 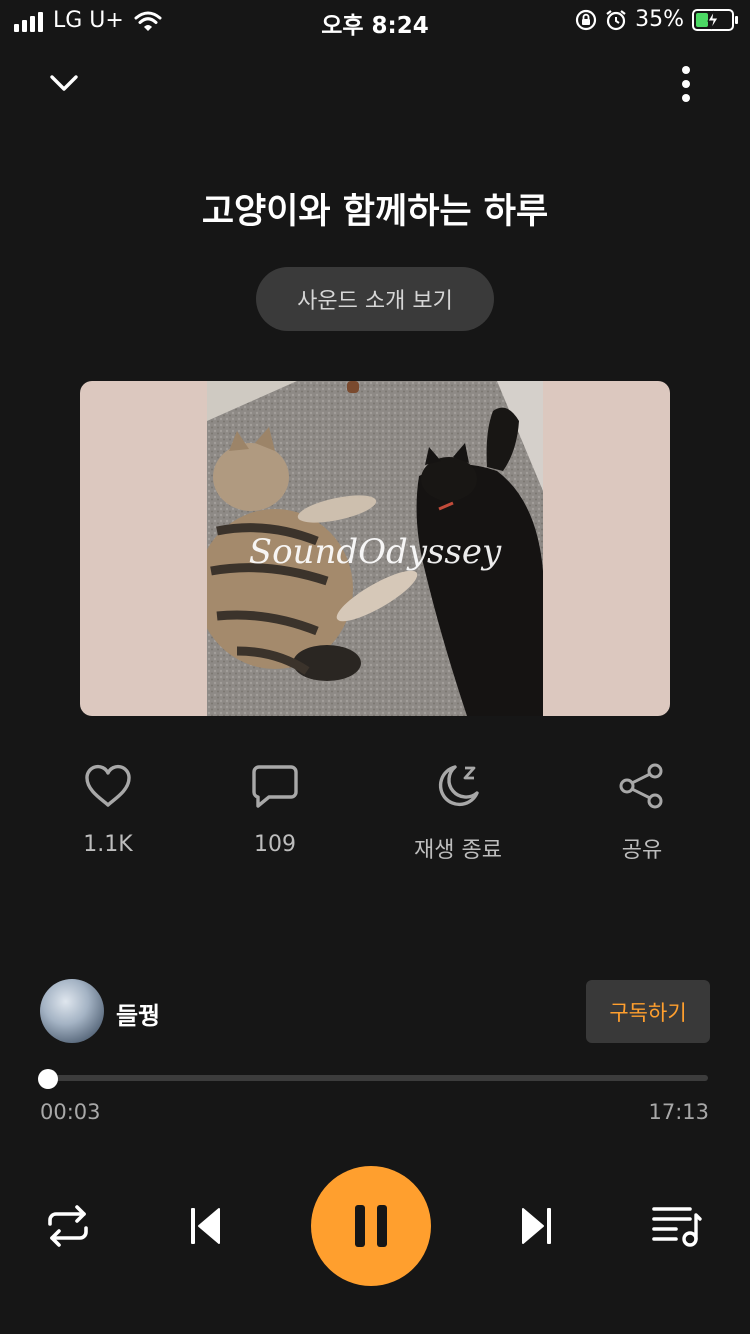 I want to click on pause-icon, so click(x=371, y=1226).